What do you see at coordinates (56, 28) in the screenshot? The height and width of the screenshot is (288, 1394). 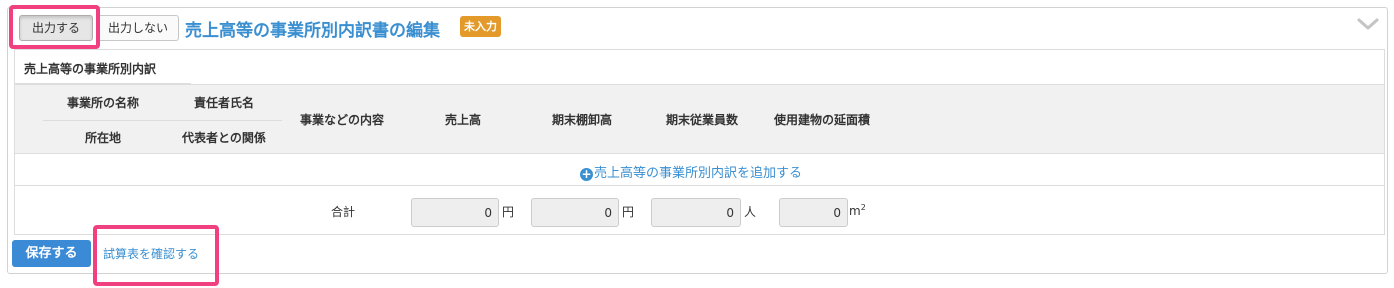 I see `output-button: 出力する` at bounding box center [56, 28].